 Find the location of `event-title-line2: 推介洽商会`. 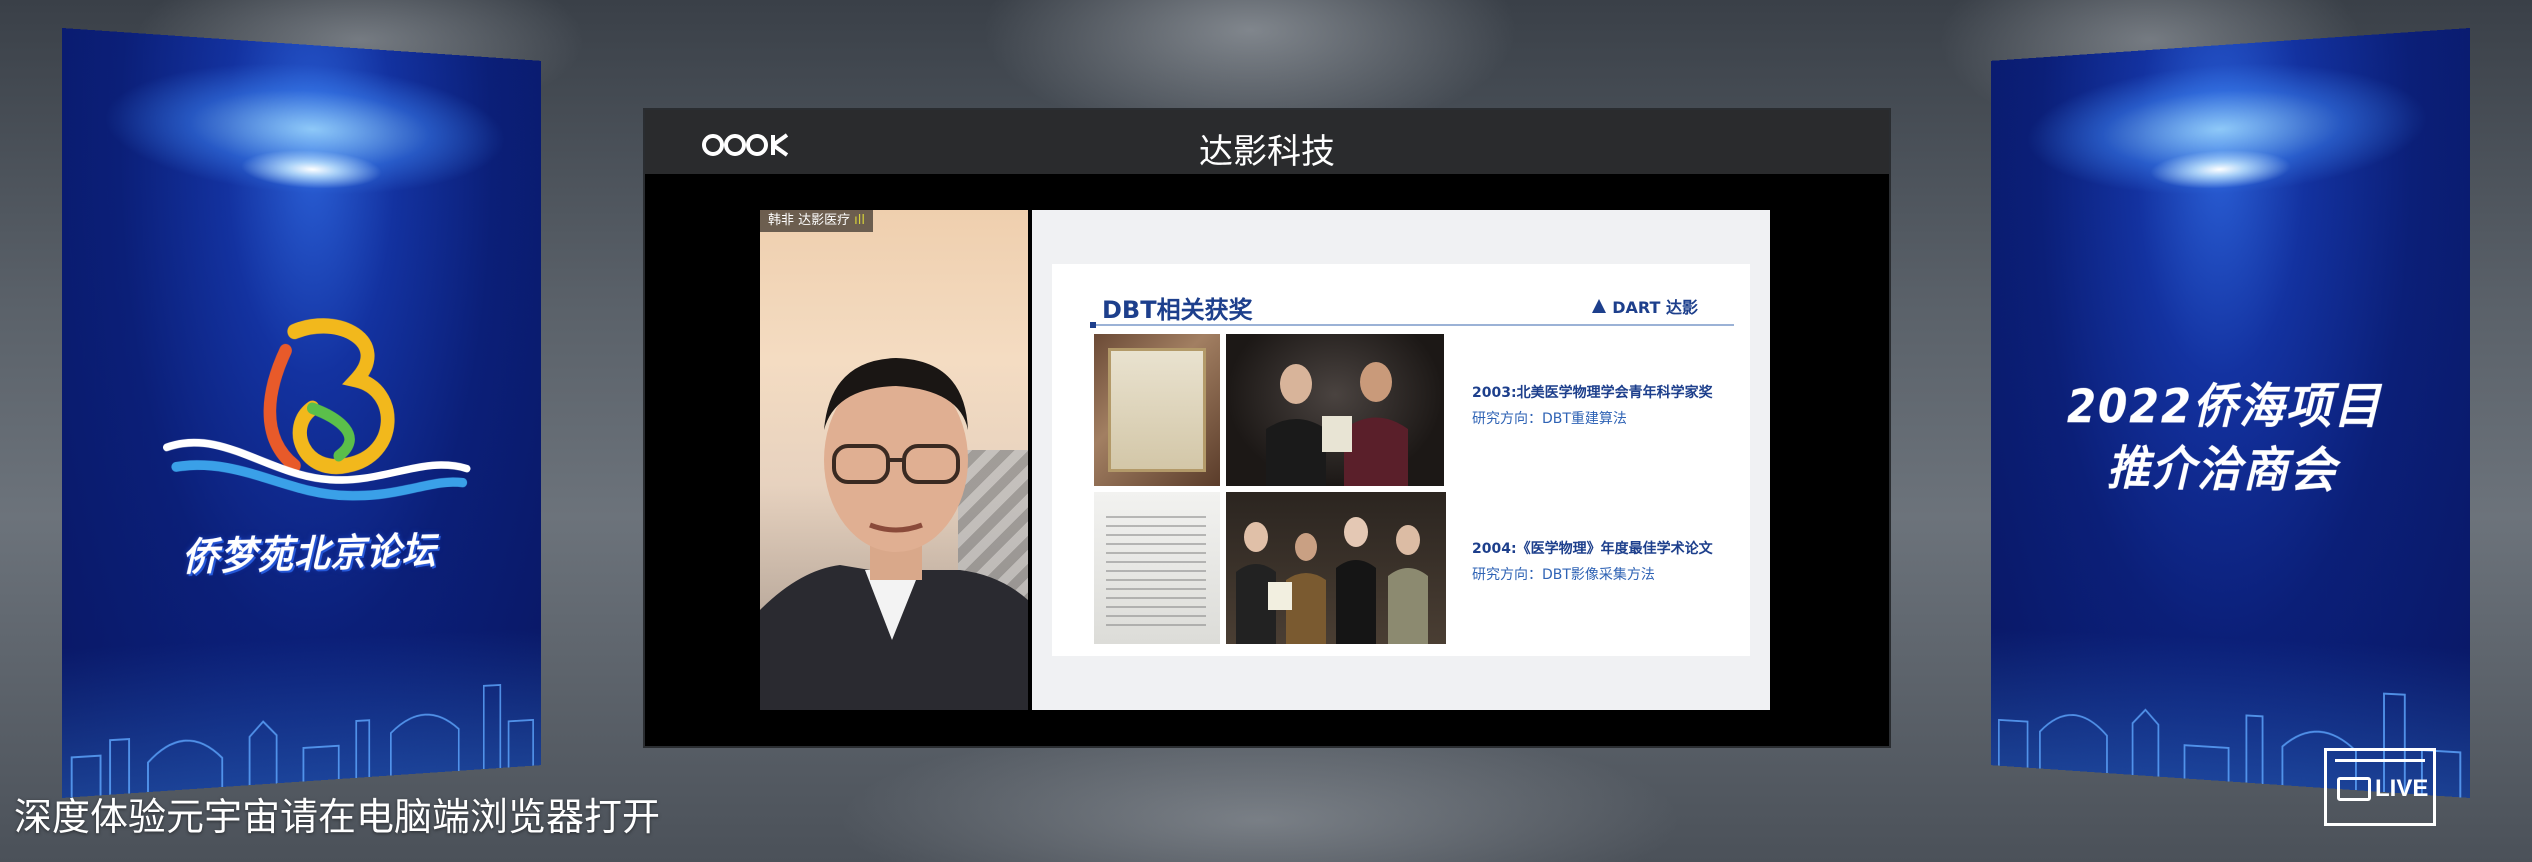

event-title-line2: 推介洽商会 is located at coordinates (2222, 470).